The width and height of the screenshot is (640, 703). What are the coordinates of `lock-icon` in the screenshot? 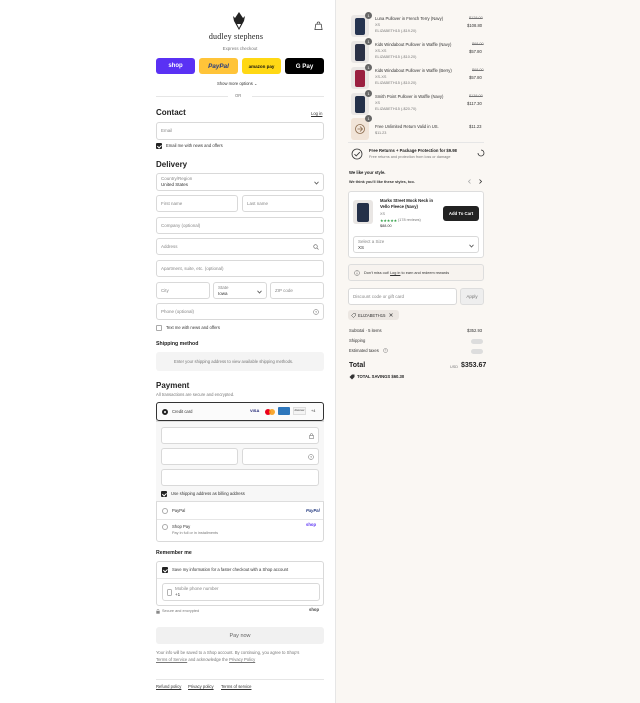 It's located at (311, 436).